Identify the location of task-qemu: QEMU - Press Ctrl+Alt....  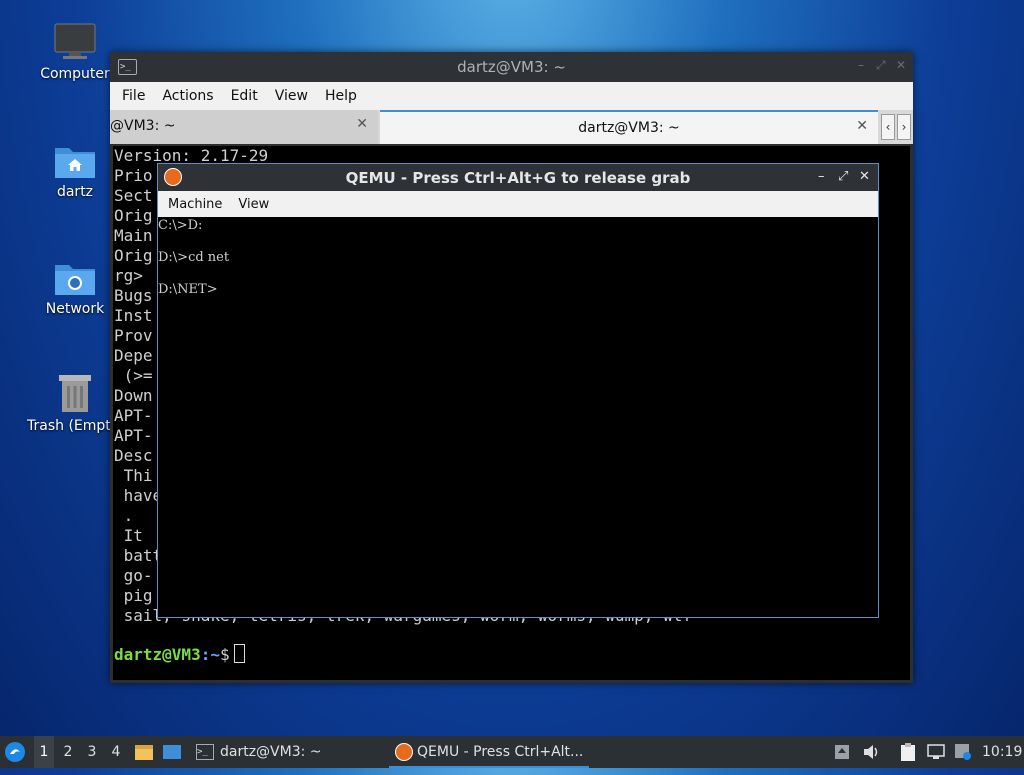
(489, 752).